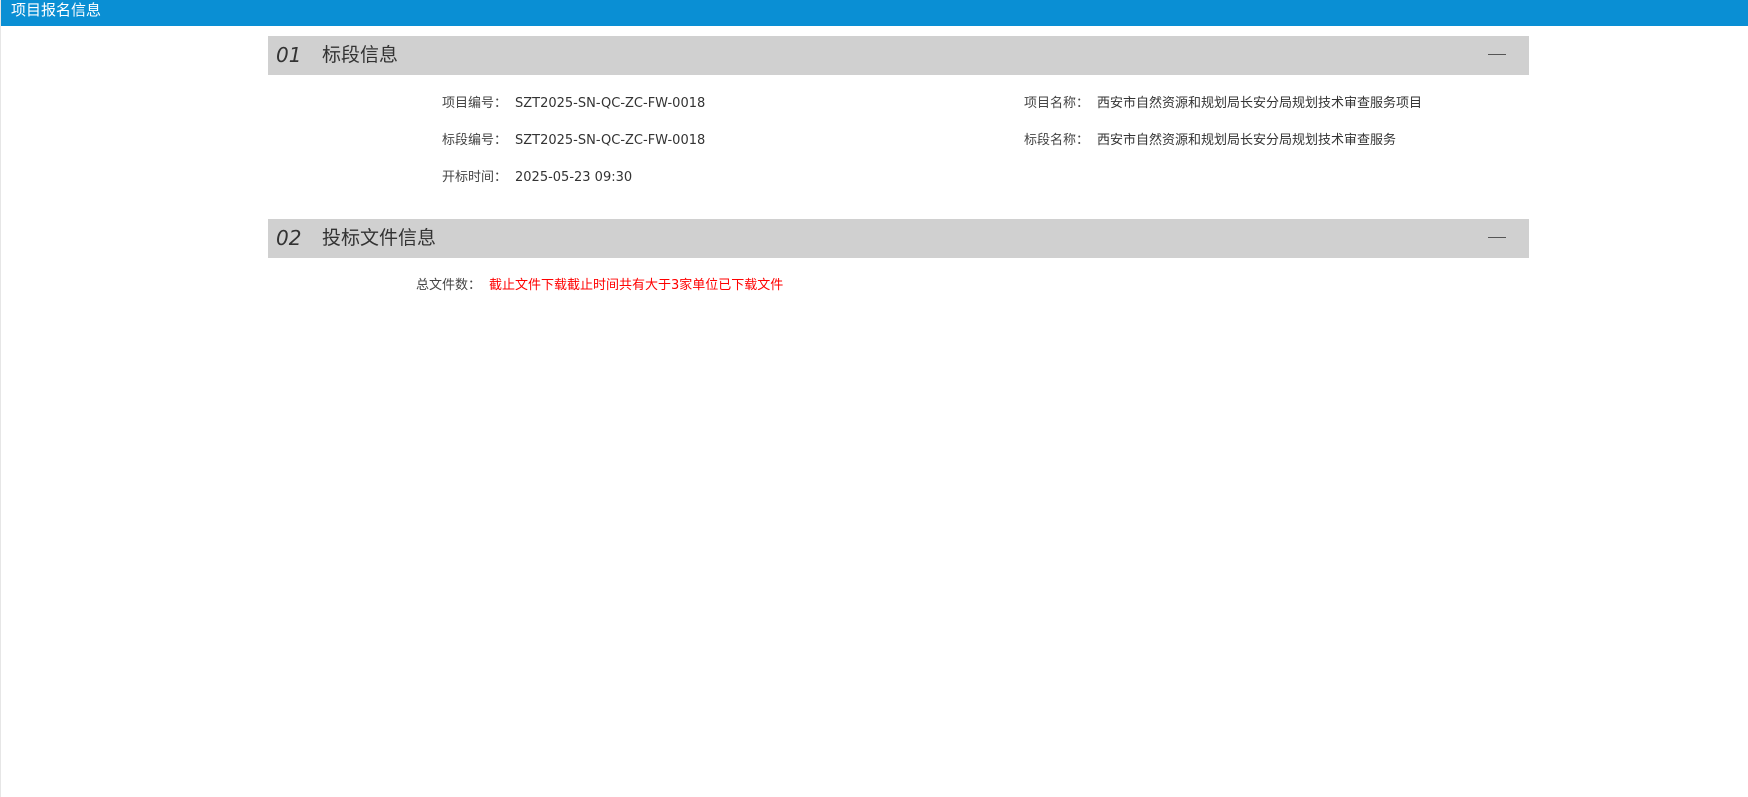 This screenshot has height=797, width=1748. Describe the element at coordinates (56, 10) in the screenshot. I see `page-title: 项目报名信息` at that location.